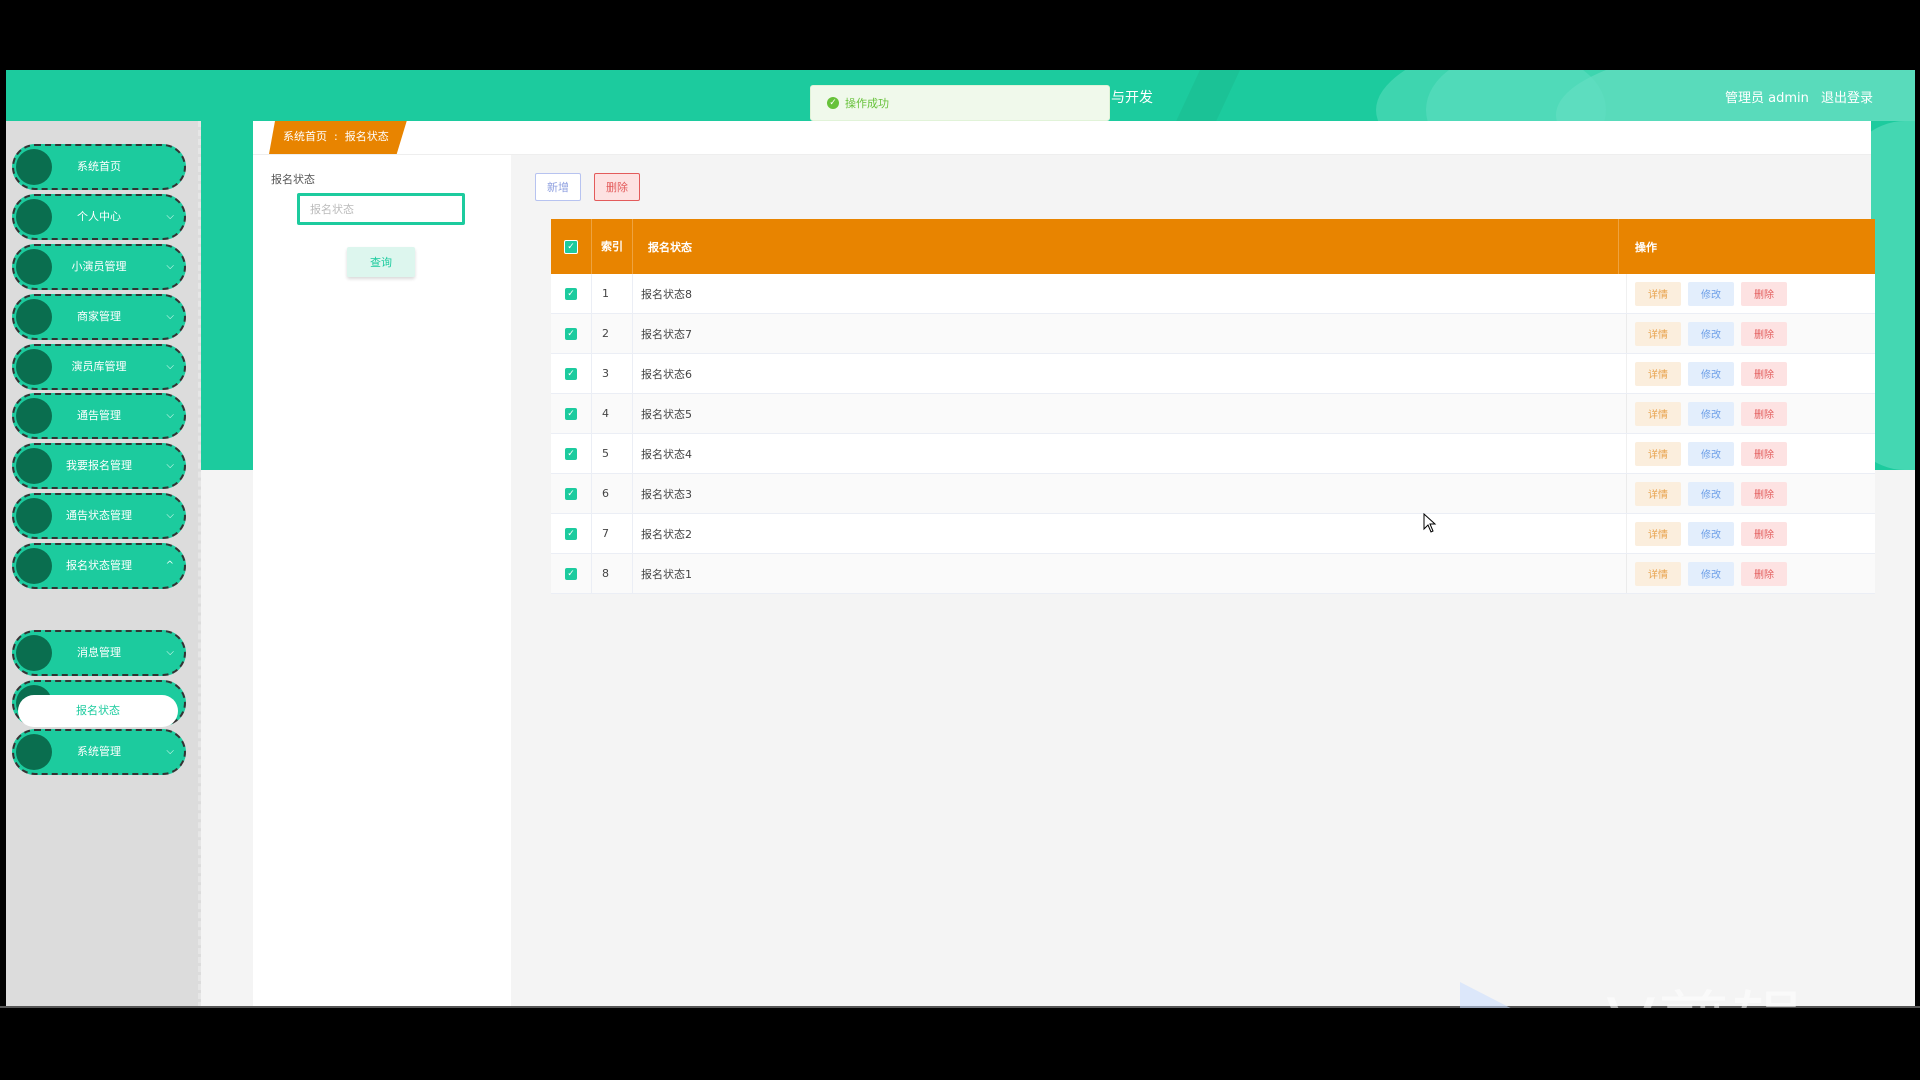 The width and height of the screenshot is (1920, 1080). What do you see at coordinates (833, 103) in the screenshot?
I see `success-check-icon: ✓` at bounding box center [833, 103].